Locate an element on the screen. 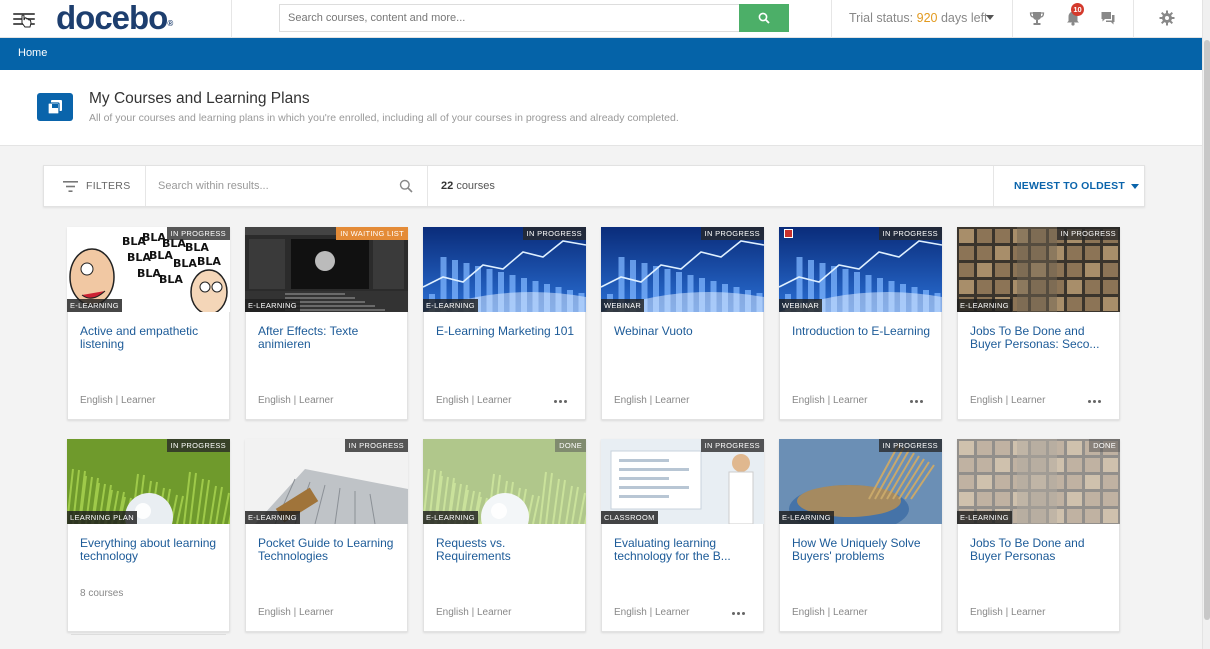  course-title: E-Learning Marketing 101 is located at coordinates (506, 331).